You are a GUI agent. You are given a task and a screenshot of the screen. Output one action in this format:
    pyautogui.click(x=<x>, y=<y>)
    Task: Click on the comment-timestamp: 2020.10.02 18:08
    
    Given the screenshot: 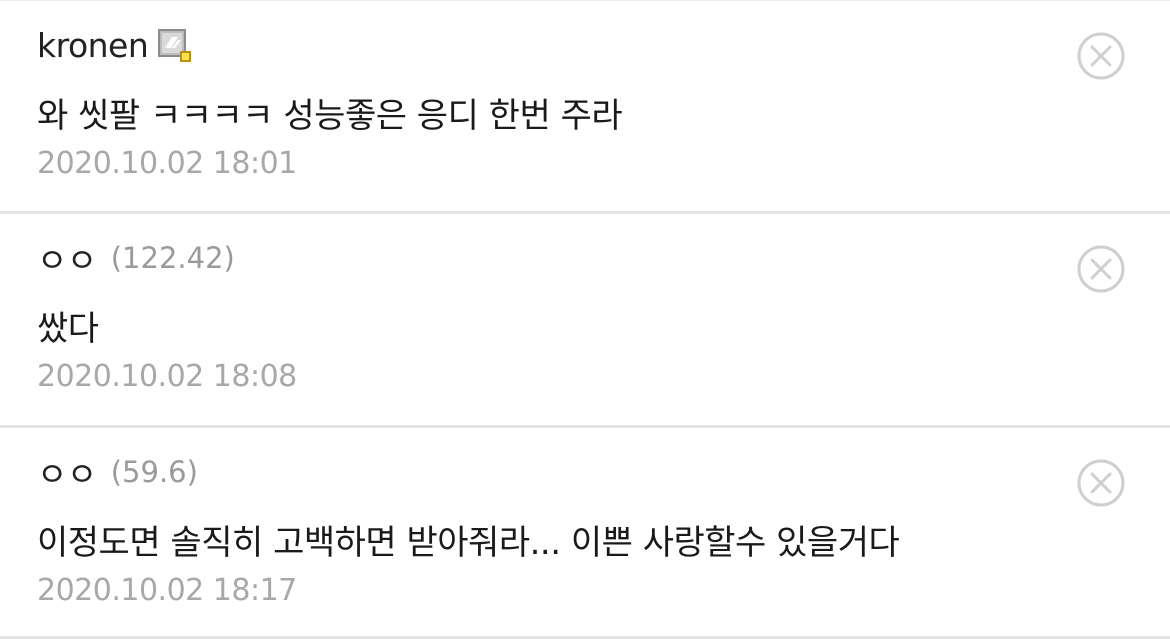 What is the action you would take?
    pyautogui.click(x=167, y=376)
    